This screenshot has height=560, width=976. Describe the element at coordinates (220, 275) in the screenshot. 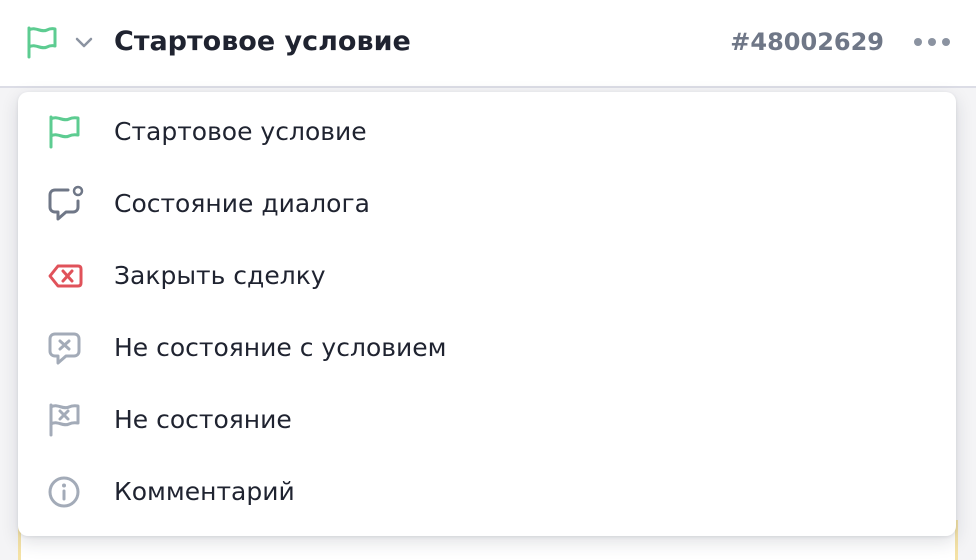

I see `menu-item-label: Закрыть сделку` at that location.